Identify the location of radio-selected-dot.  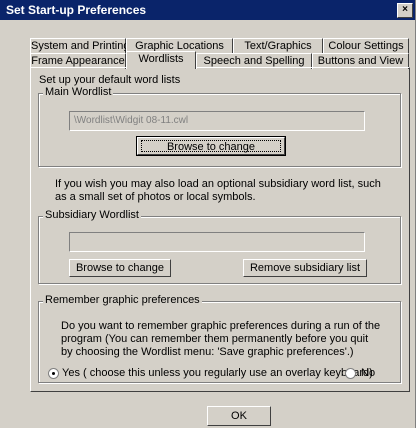
(53, 373).